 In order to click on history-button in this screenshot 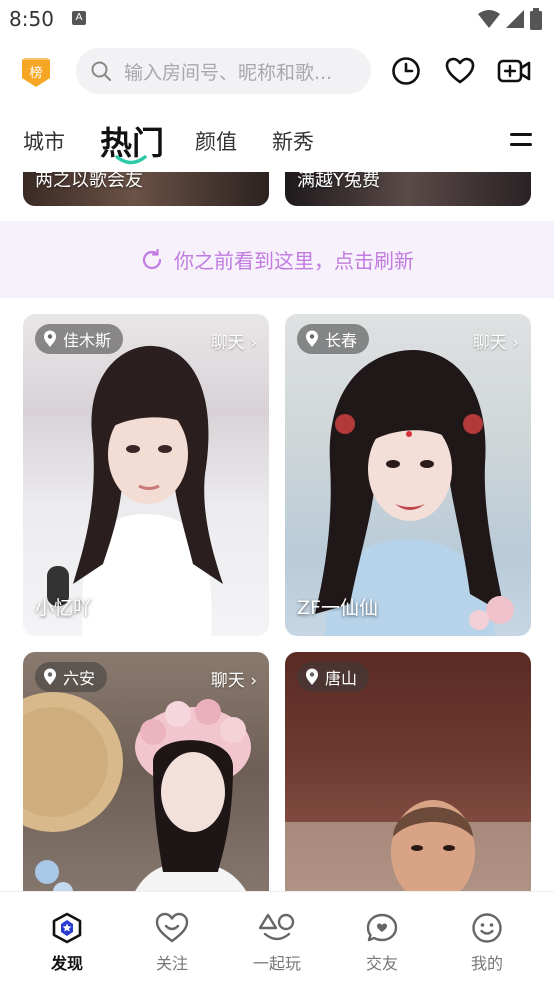, I will do `click(406, 71)`.